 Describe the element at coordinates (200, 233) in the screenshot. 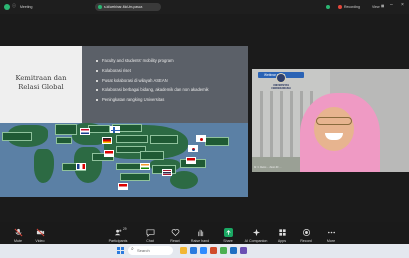

I see `hand-icon` at that location.